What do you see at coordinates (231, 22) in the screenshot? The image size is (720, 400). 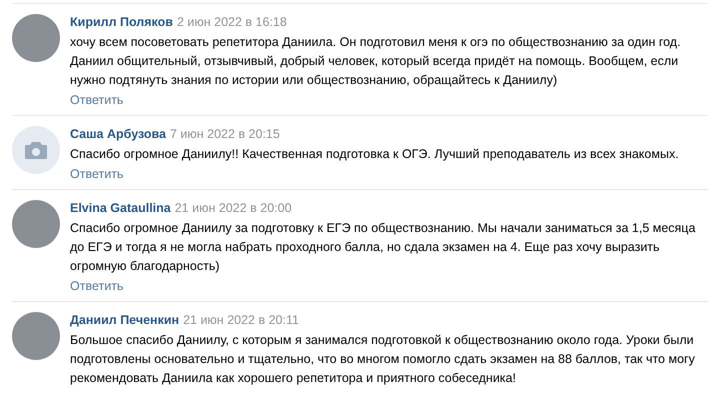 I see `comment-date: 2 июн 2022 в 16:18` at bounding box center [231, 22].